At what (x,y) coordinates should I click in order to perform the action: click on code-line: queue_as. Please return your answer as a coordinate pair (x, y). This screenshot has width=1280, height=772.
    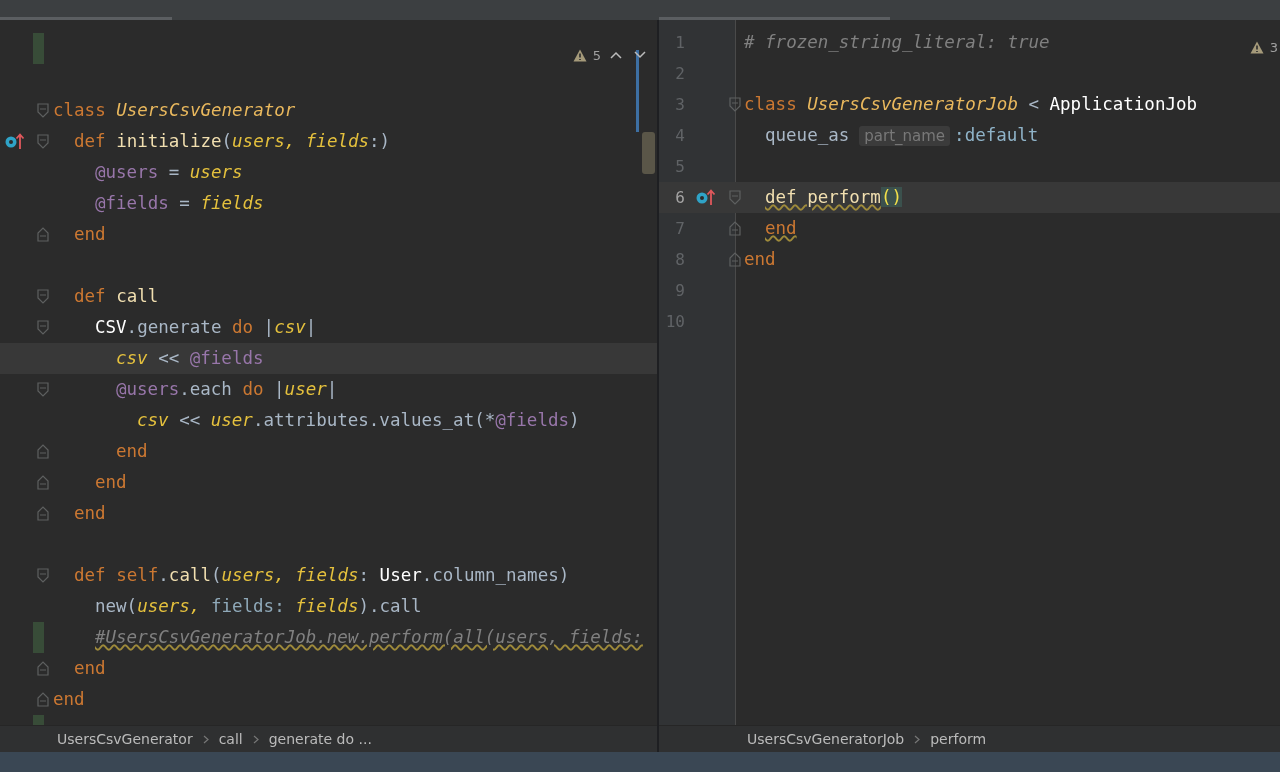
    Looking at the image, I should click on (807, 135).